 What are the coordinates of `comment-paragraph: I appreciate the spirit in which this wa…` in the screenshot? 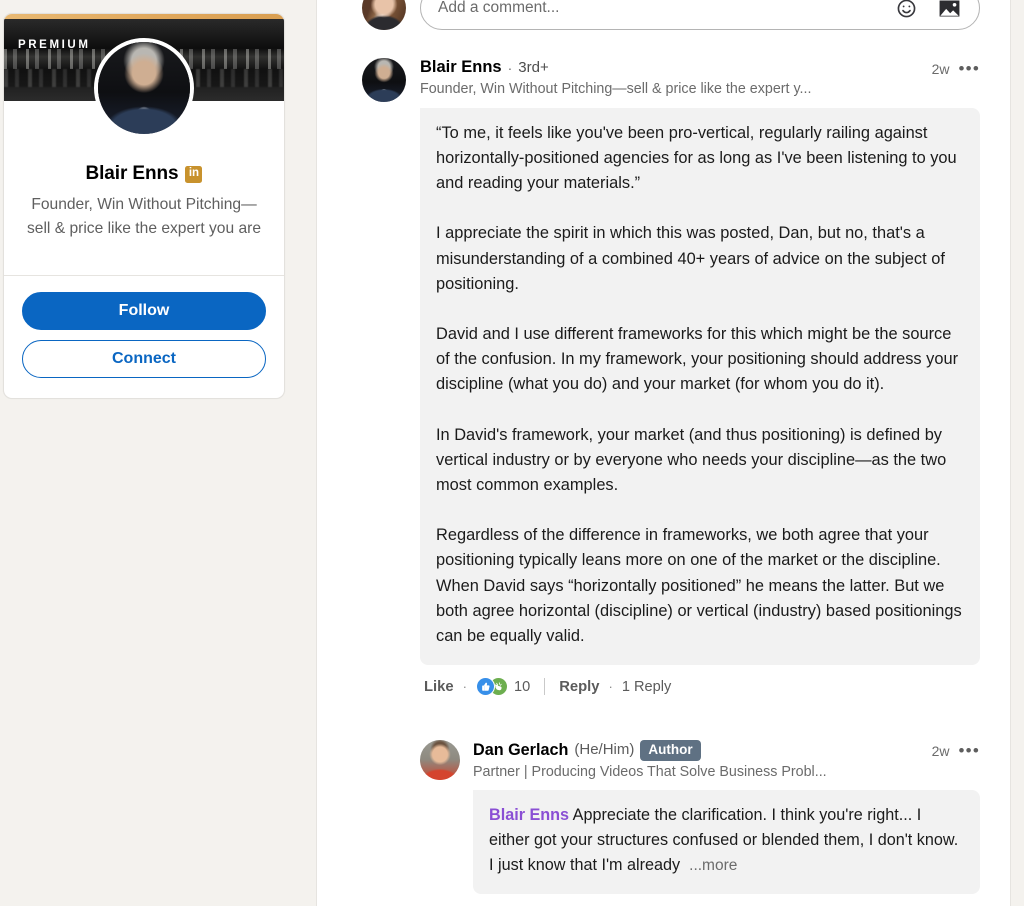 It's located at (690, 258).